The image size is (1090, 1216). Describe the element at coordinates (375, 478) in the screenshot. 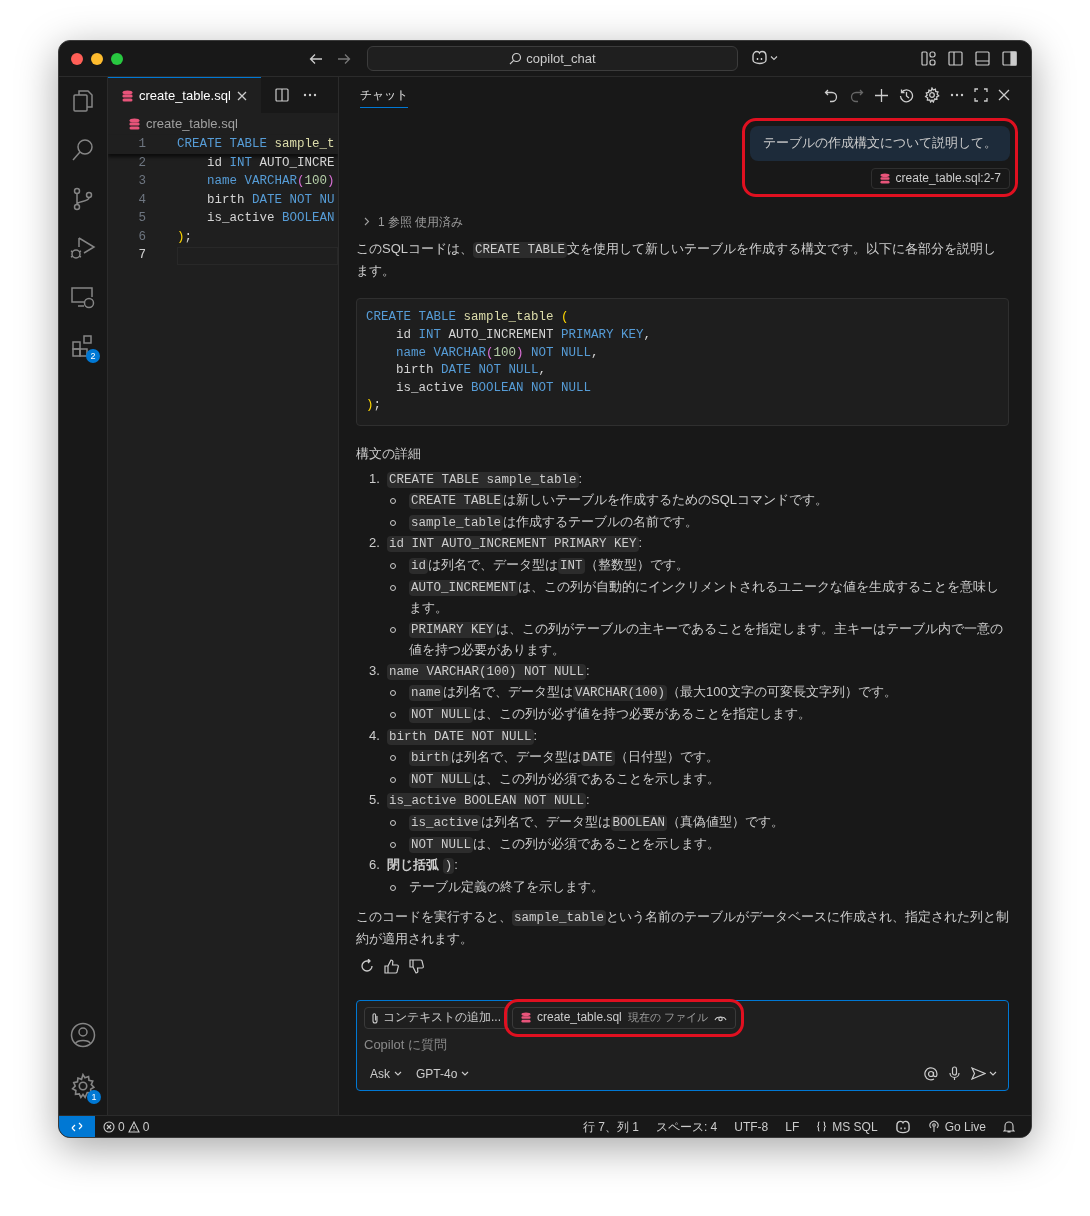

I see `list-number: 1.` at that location.